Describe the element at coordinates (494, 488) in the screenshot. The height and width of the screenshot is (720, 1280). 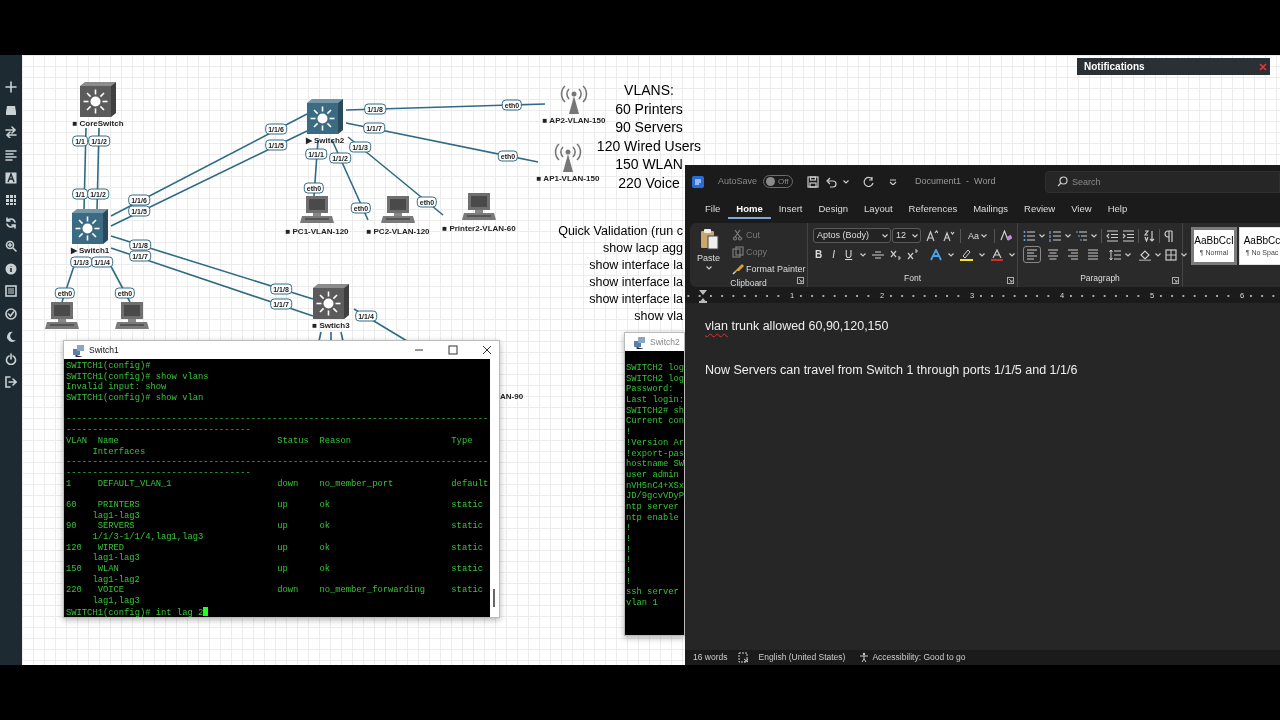
I see `scrollbar` at that location.